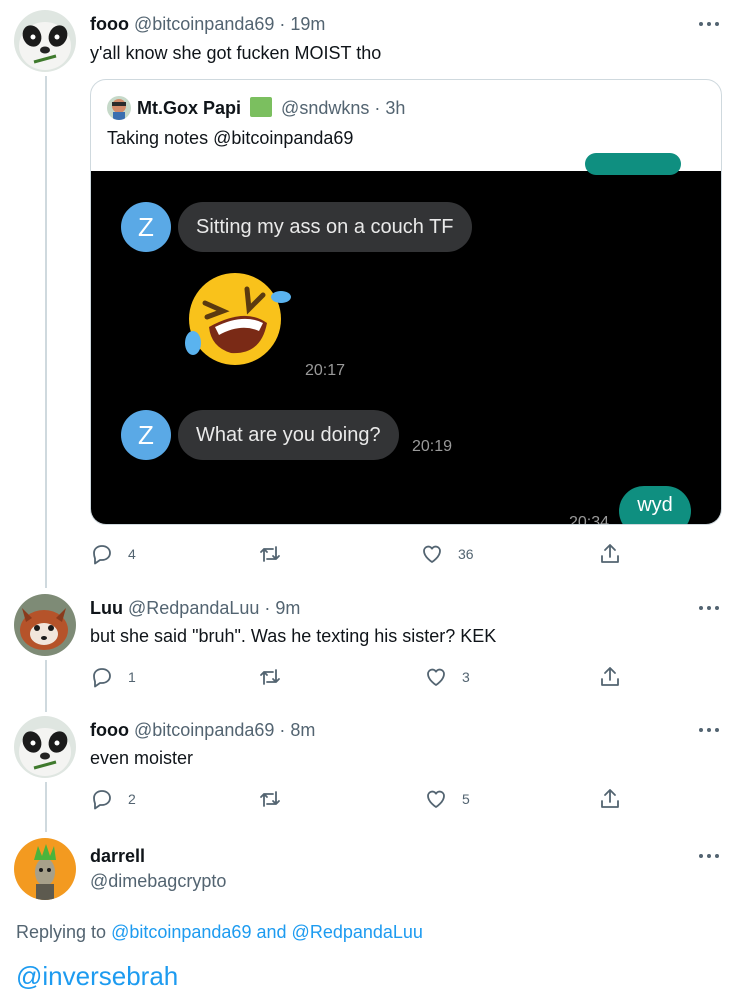  What do you see at coordinates (302, 24) in the screenshot?
I see `timestamp: · 19m` at bounding box center [302, 24].